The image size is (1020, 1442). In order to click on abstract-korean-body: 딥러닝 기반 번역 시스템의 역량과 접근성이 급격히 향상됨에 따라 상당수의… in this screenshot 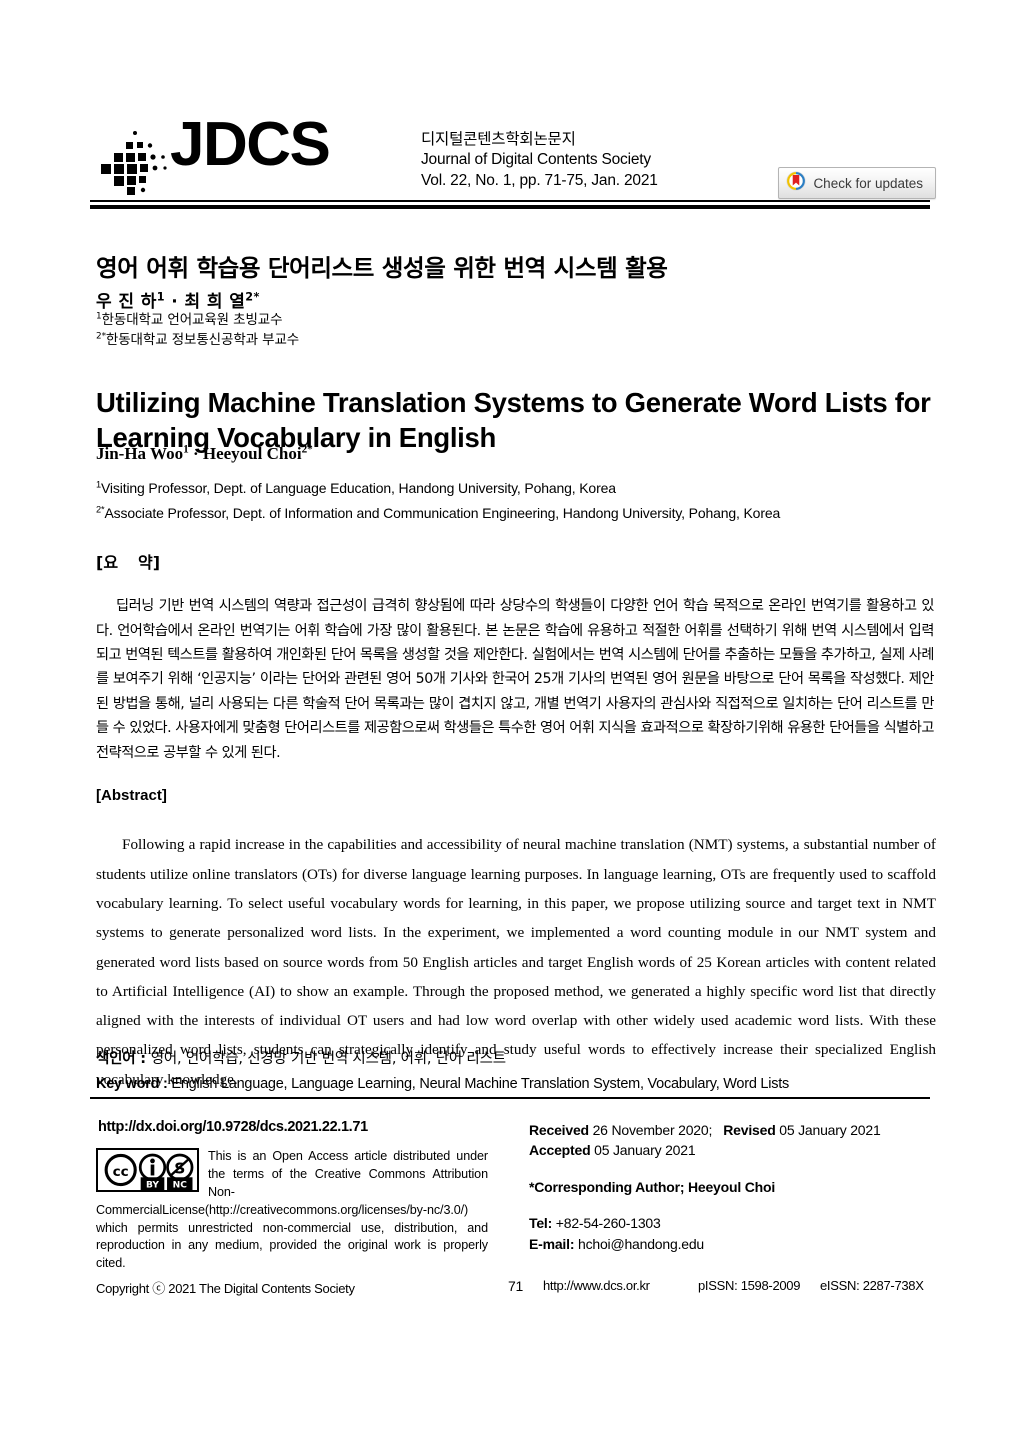, I will do `click(515, 679)`.